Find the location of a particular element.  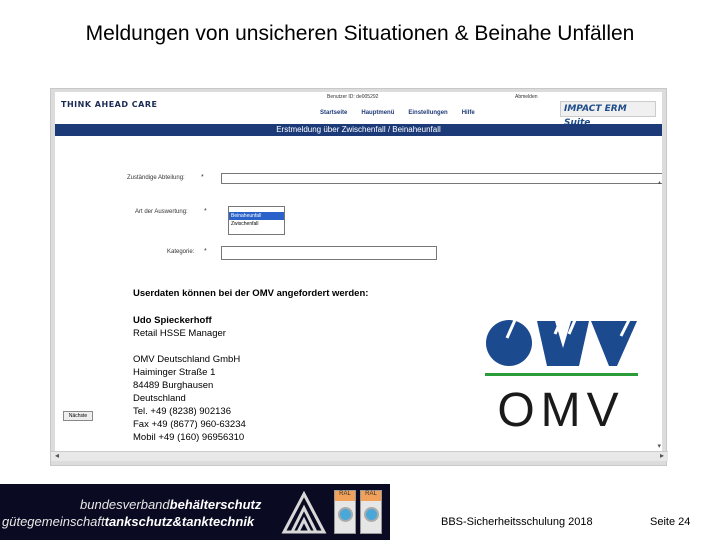

horizontal-scrollbar: ◂ ▸ is located at coordinates (359, 456).